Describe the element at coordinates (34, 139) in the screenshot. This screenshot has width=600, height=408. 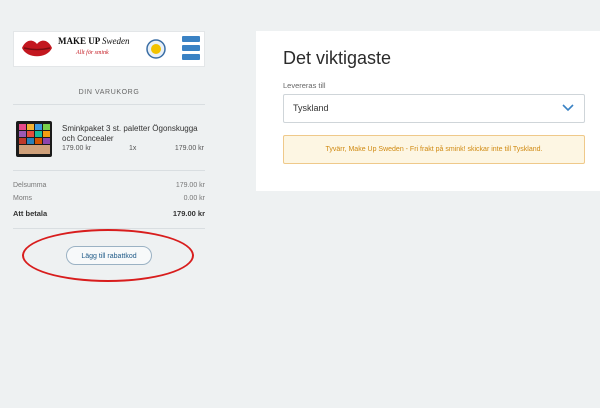
I see `product-thumbnail` at that location.